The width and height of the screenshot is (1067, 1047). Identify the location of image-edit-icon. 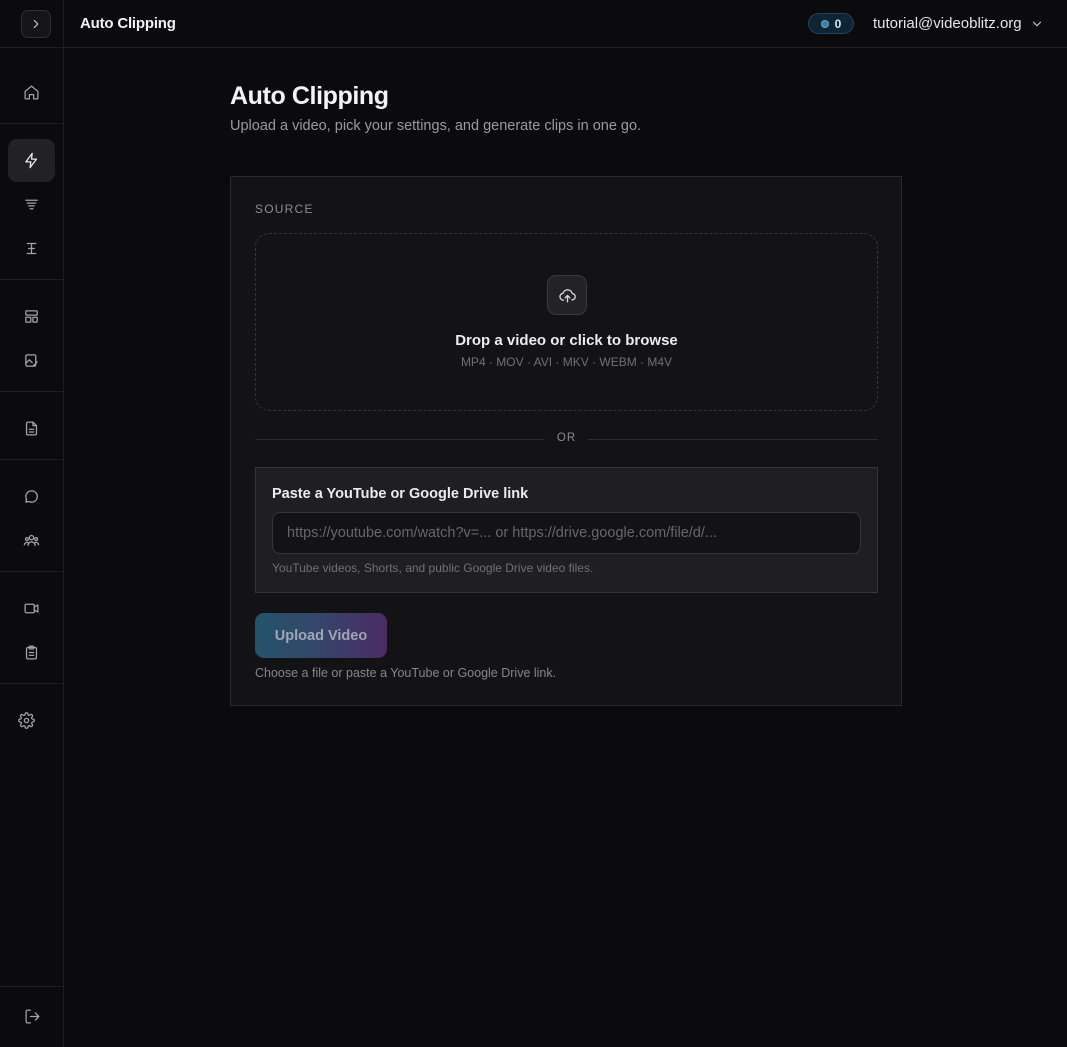
(31, 360).